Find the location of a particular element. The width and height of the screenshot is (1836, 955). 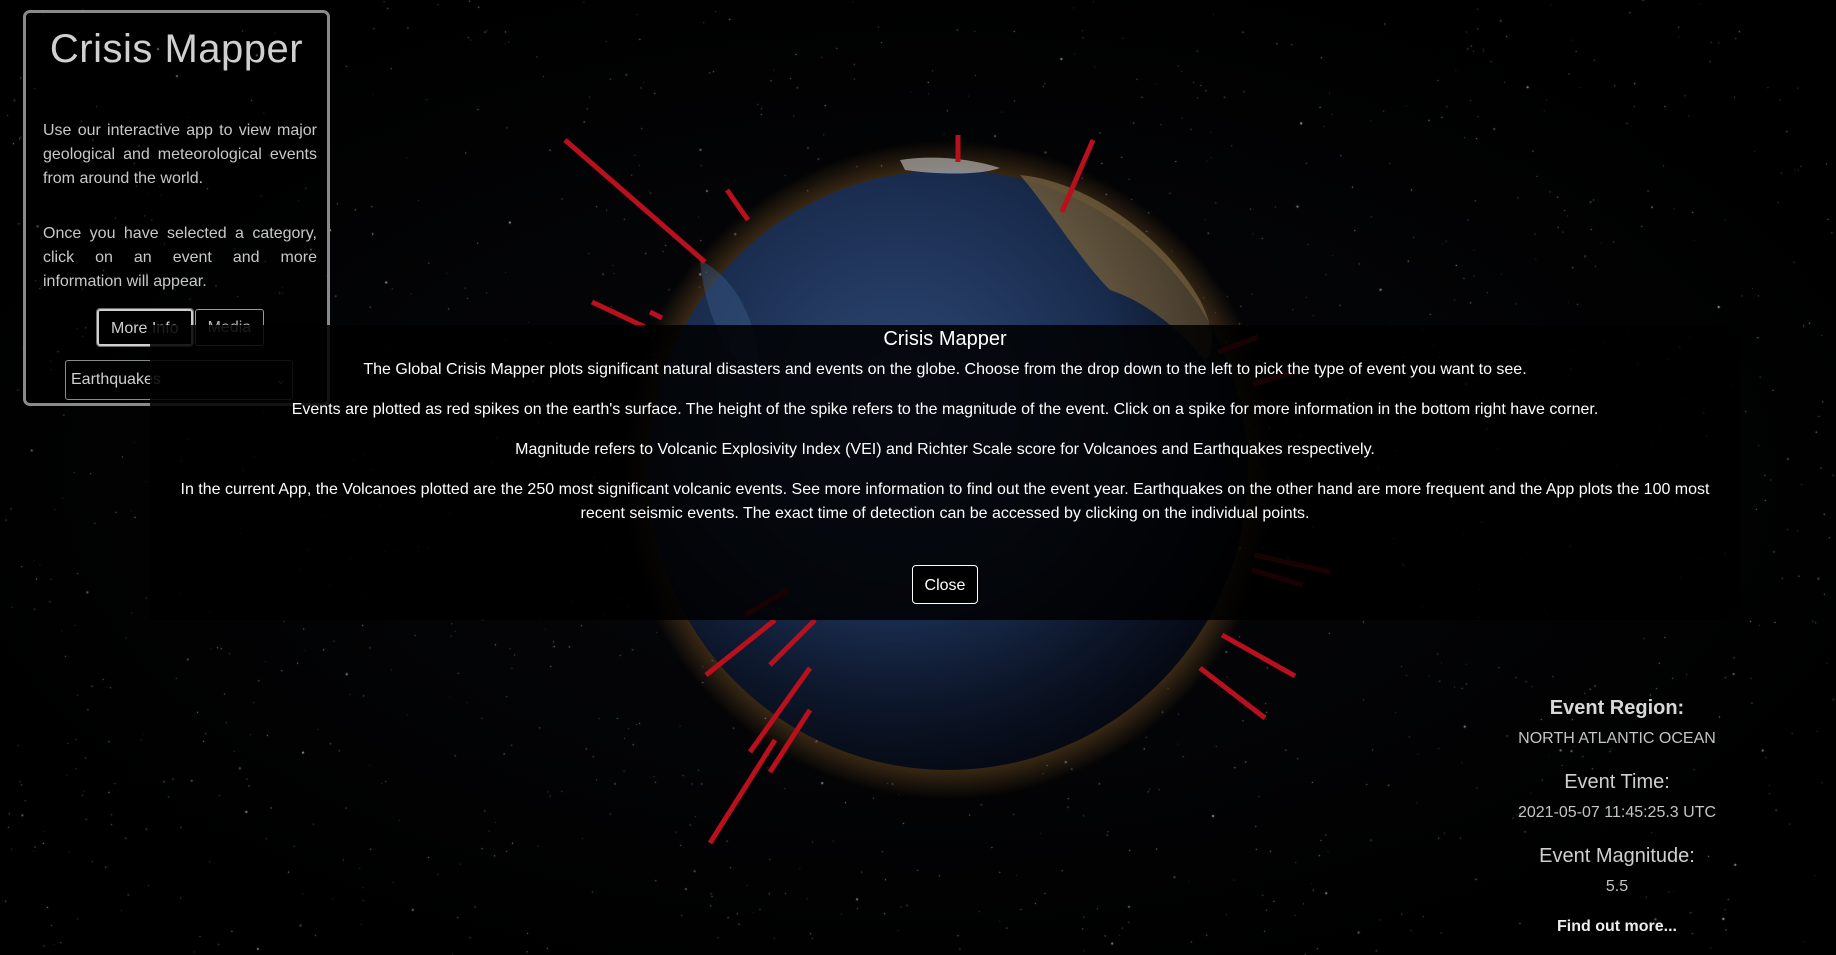

event-magnitude-label: Event Magnitude: is located at coordinates (1617, 856).